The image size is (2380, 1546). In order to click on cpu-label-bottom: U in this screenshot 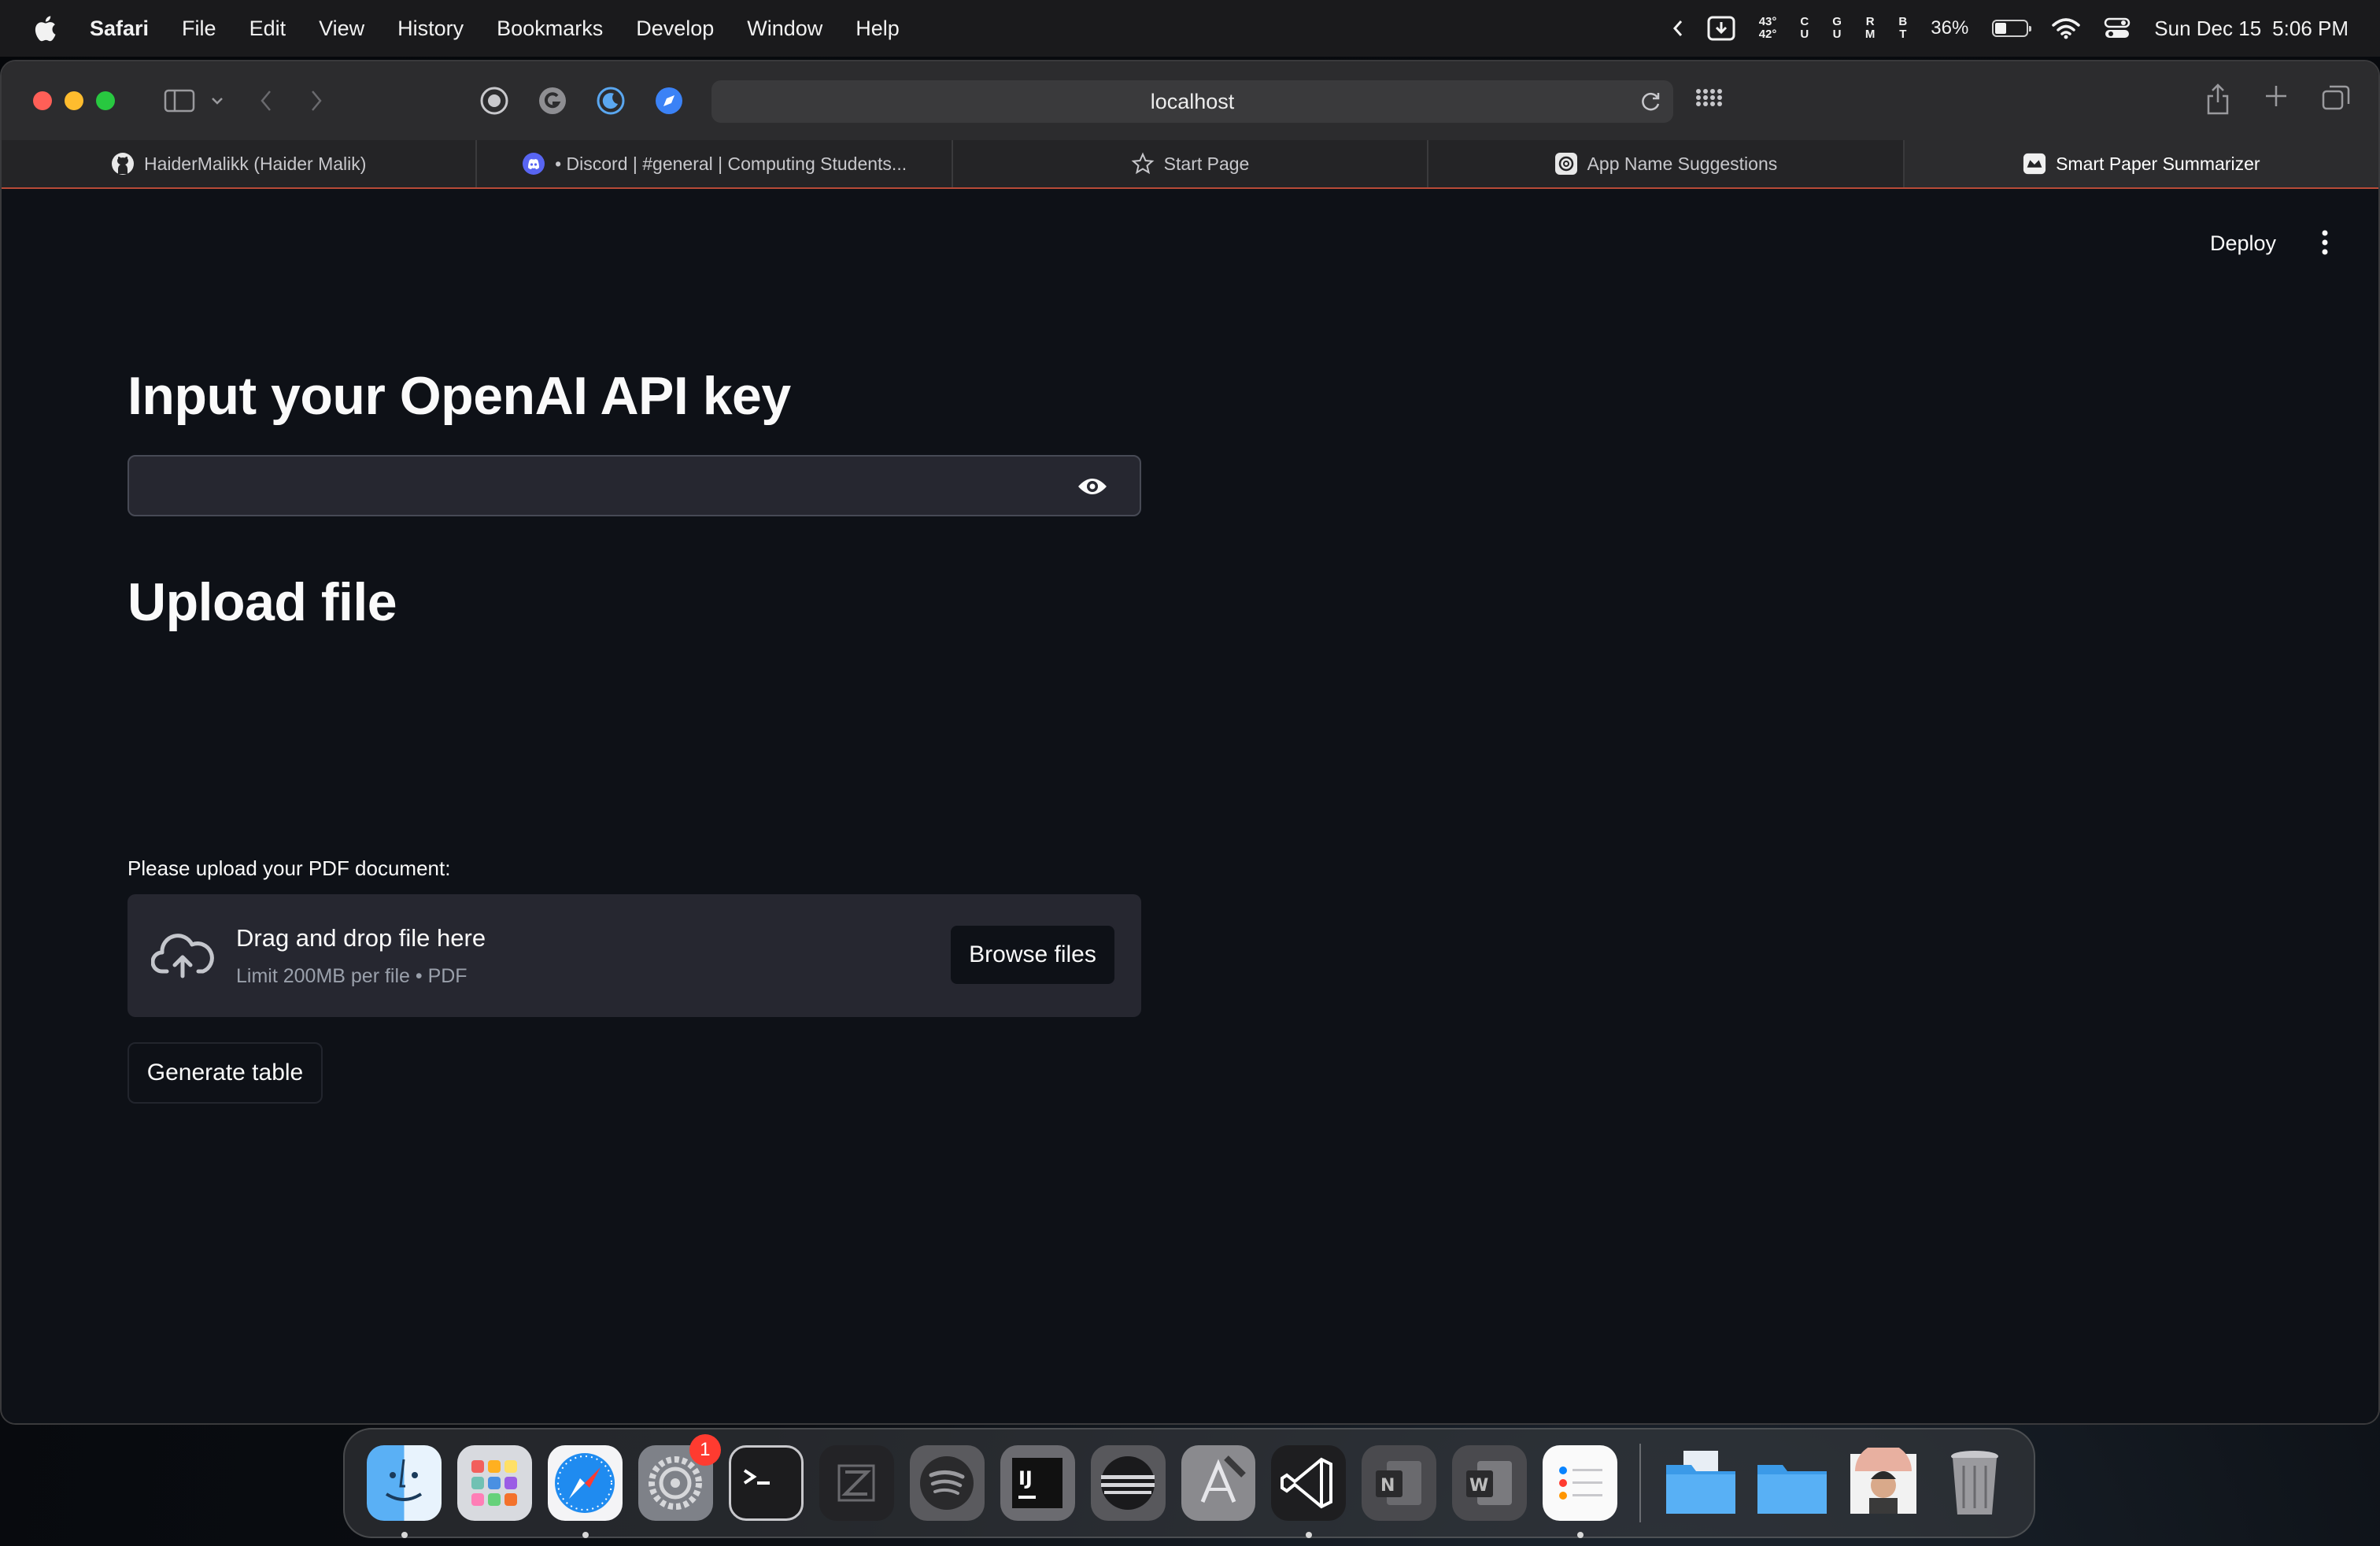, I will do `click(1804, 34)`.